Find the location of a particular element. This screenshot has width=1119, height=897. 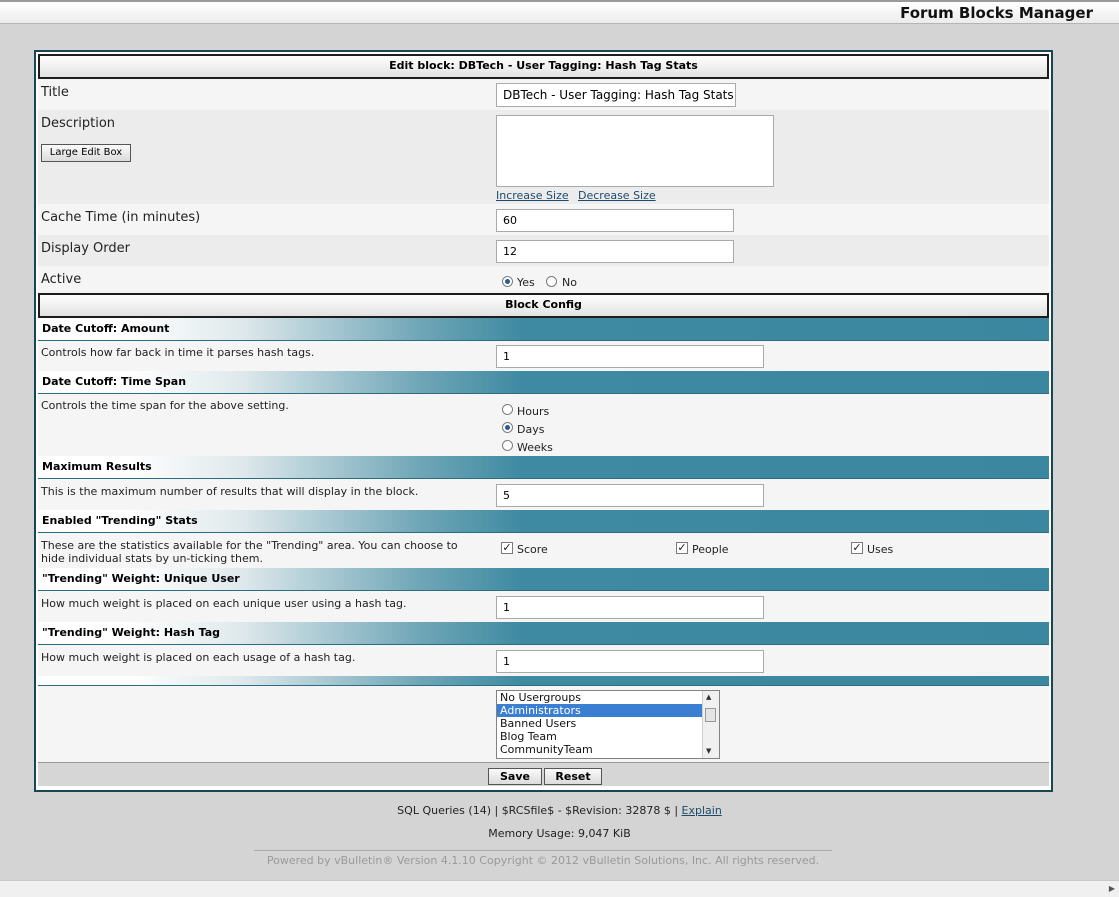

display-order-row: Display Order 12 is located at coordinates (543, 250).